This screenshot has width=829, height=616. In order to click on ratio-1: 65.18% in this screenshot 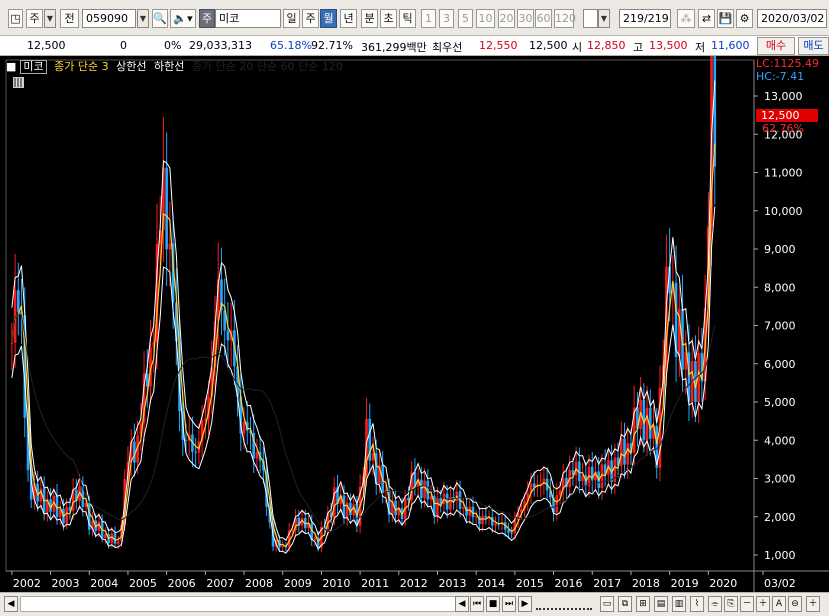, I will do `click(291, 45)`.